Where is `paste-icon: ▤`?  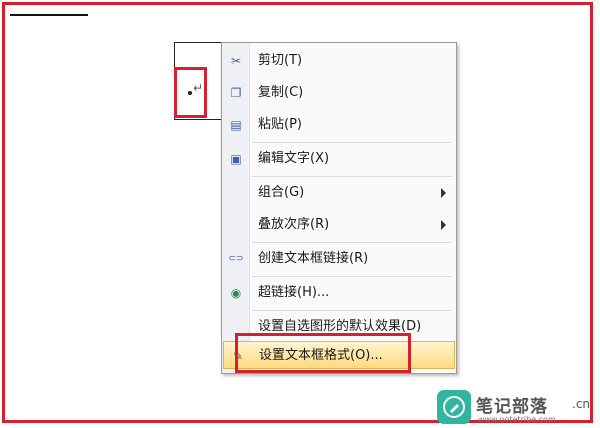 paste-icon: ▤ is located at coordinates (236, 125).